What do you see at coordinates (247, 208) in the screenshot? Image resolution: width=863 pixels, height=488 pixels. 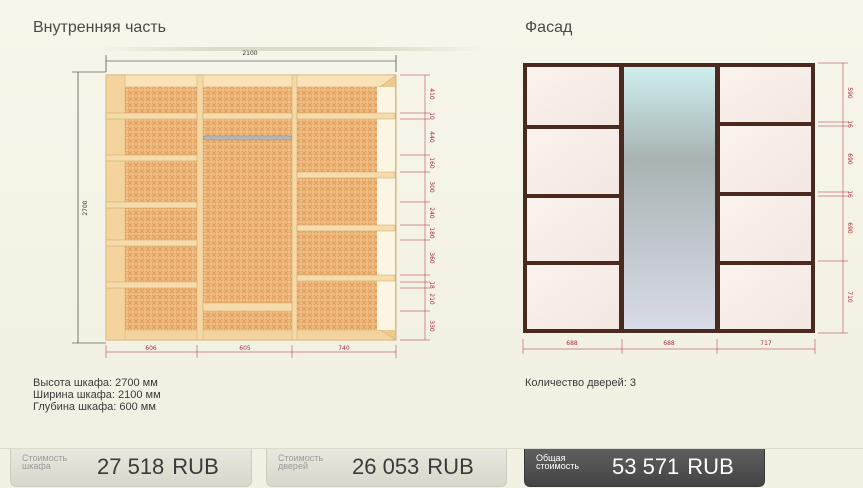 I see `back-panel-middle` at bounding box center [247, 208].